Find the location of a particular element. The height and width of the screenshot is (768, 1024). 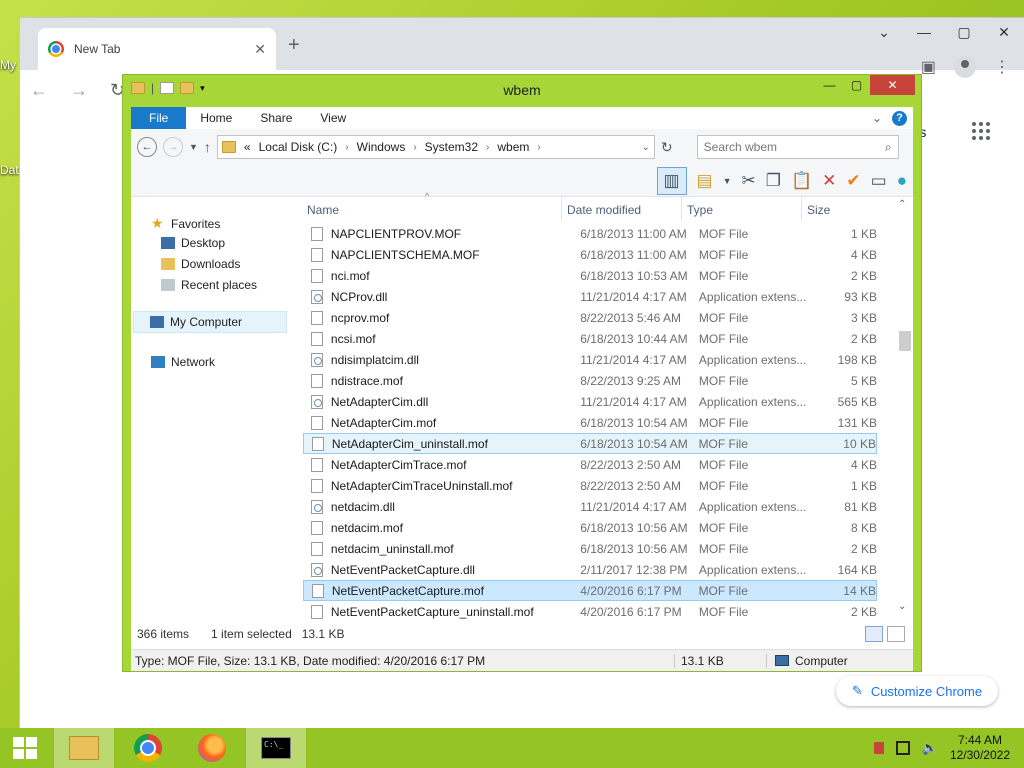

column-header-date: Date modified is located at coordinates (604, 210).